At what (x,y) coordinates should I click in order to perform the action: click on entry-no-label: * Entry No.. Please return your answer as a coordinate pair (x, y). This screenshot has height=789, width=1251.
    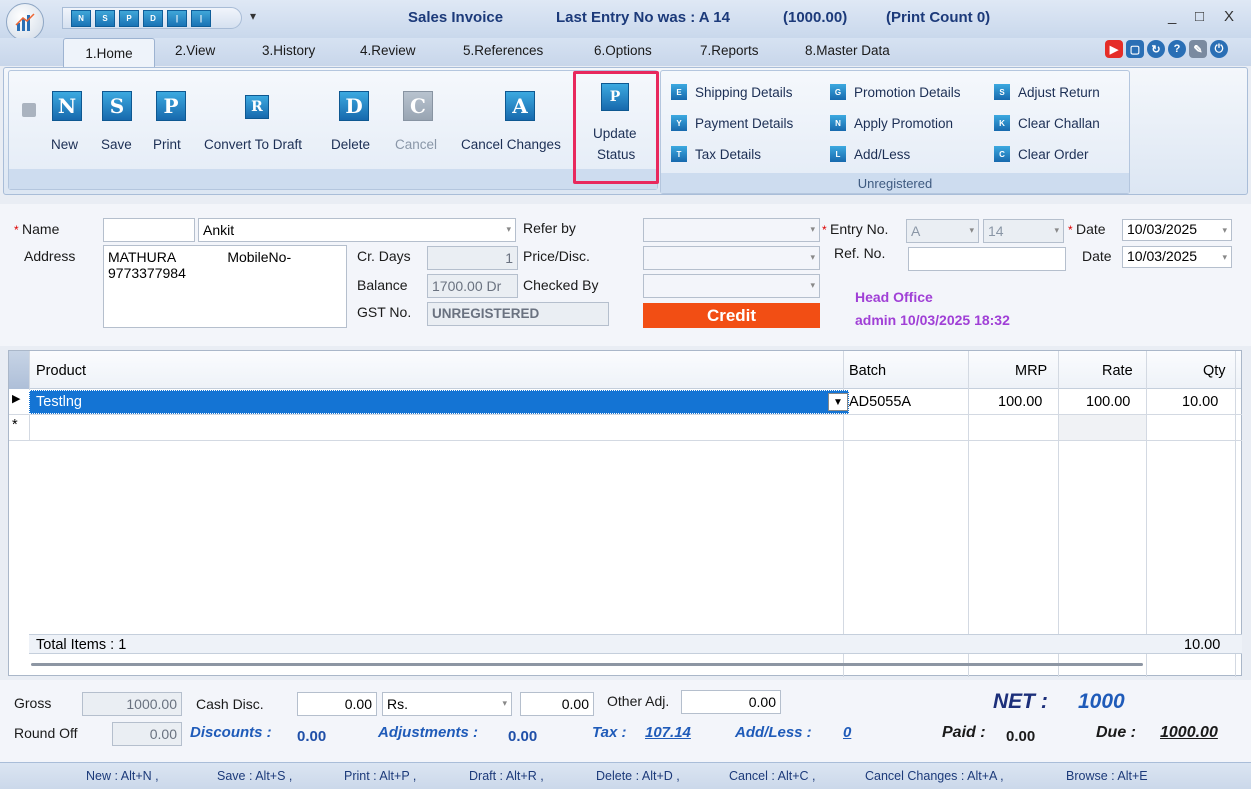
    Looking at the image, I should click on (855, 229).